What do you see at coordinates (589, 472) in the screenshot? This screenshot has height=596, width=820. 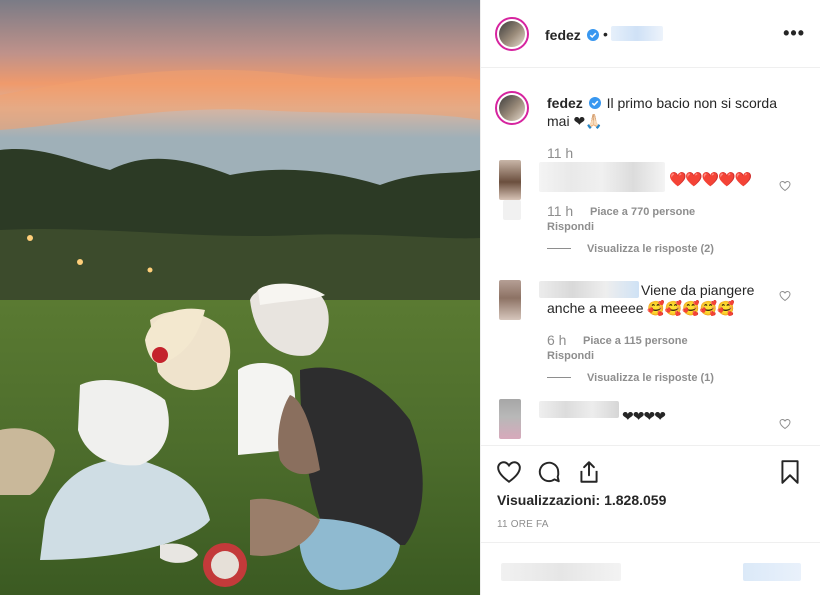 I see `share-icon` at bounding box center [589, 472].